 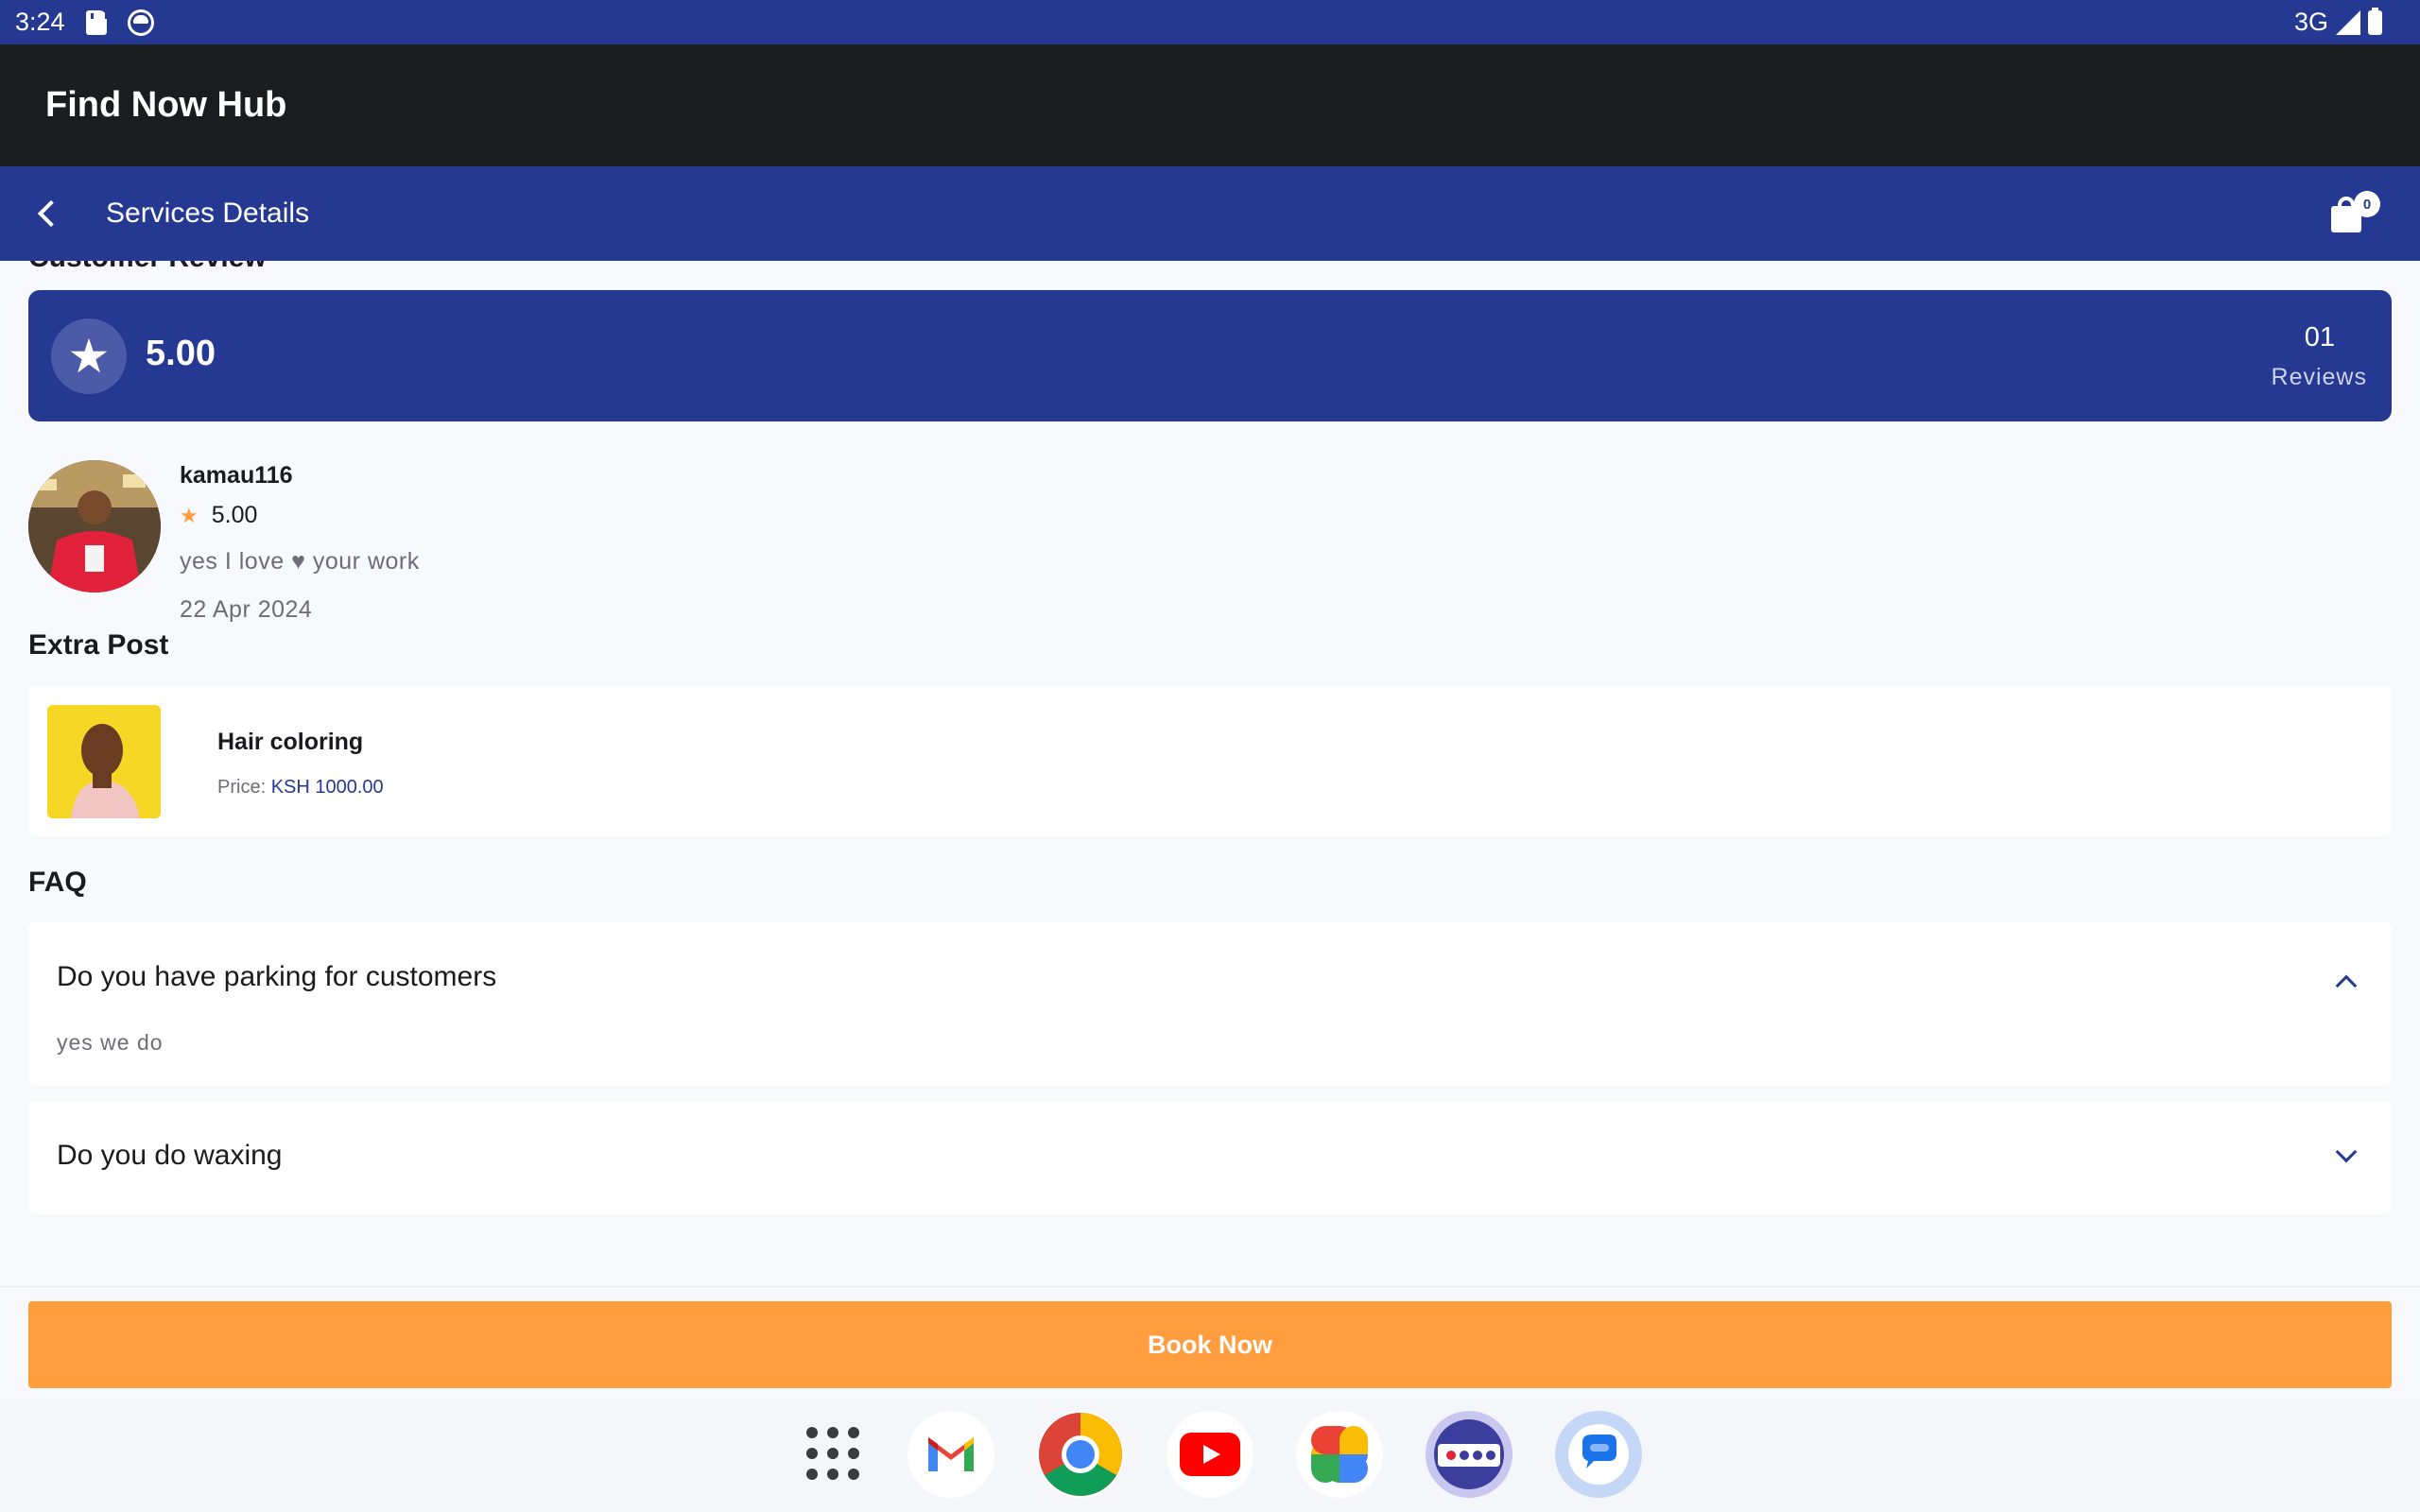 What do you see at coordinates (104, 761) in the screenshot?
I see `post-thumbnail` at bounding box center [104, 761].